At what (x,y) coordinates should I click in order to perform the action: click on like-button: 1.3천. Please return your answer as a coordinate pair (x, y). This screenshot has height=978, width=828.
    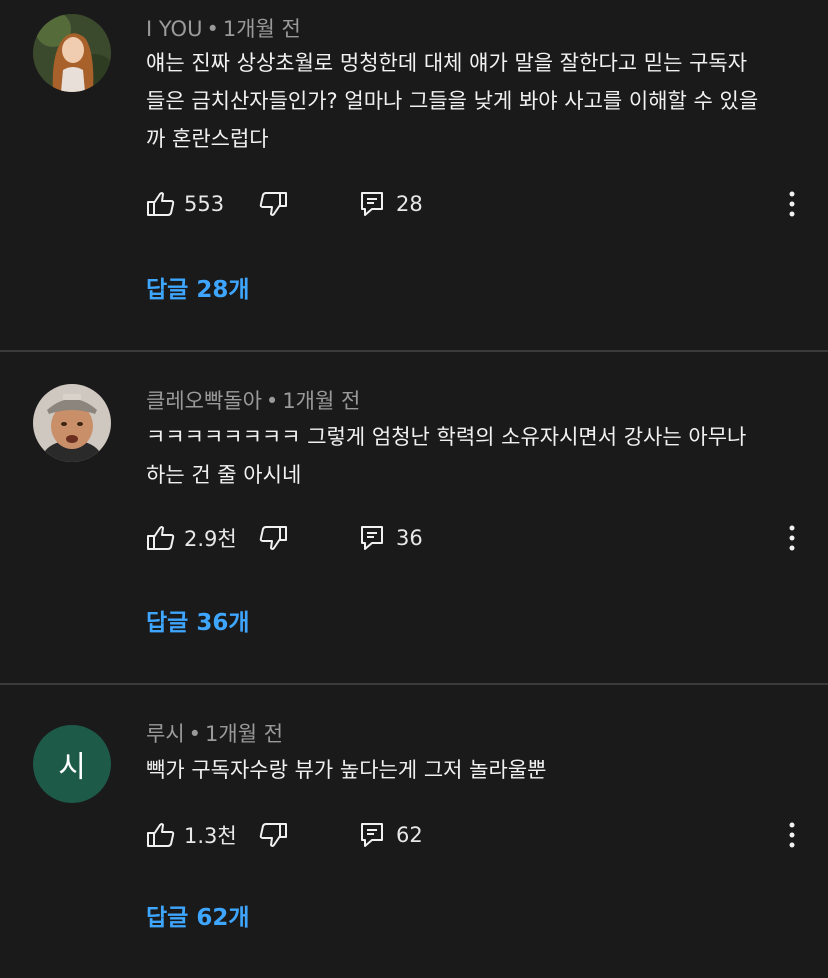
    Looking at the image, I should click on (191, 835).